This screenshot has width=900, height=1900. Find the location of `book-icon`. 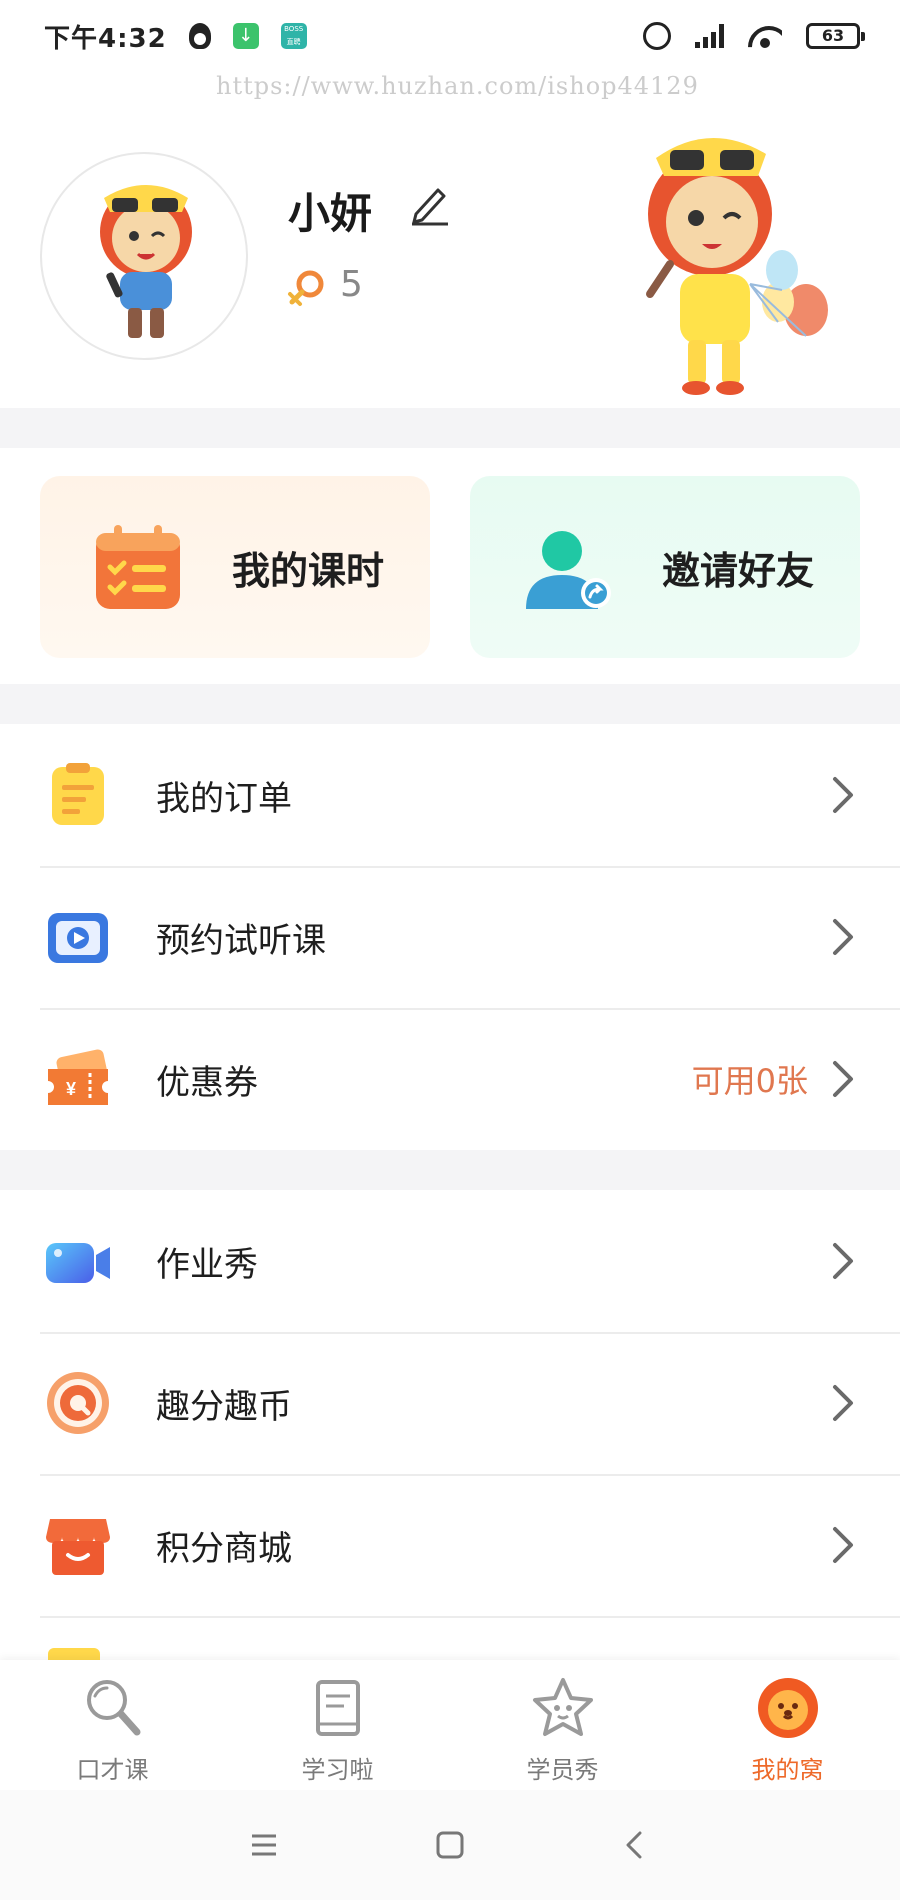

book-icon is located at coordinates (337, 1708).